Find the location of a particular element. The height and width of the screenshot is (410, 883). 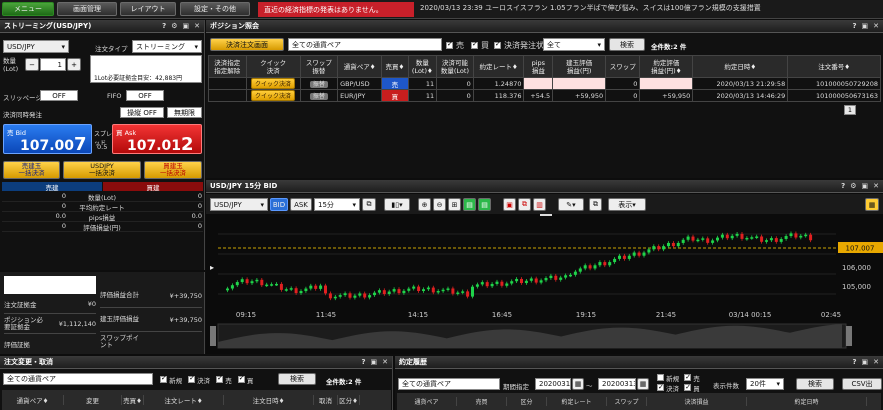

panel-icons: ? ⚙ ▣ ✕ is located at coordinates (860, 186).